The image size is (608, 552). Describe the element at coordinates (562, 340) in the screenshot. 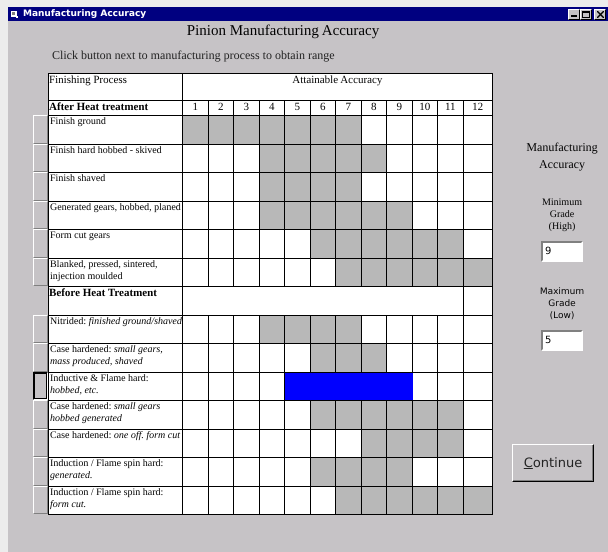

I see `grade-input: 5` at that location.